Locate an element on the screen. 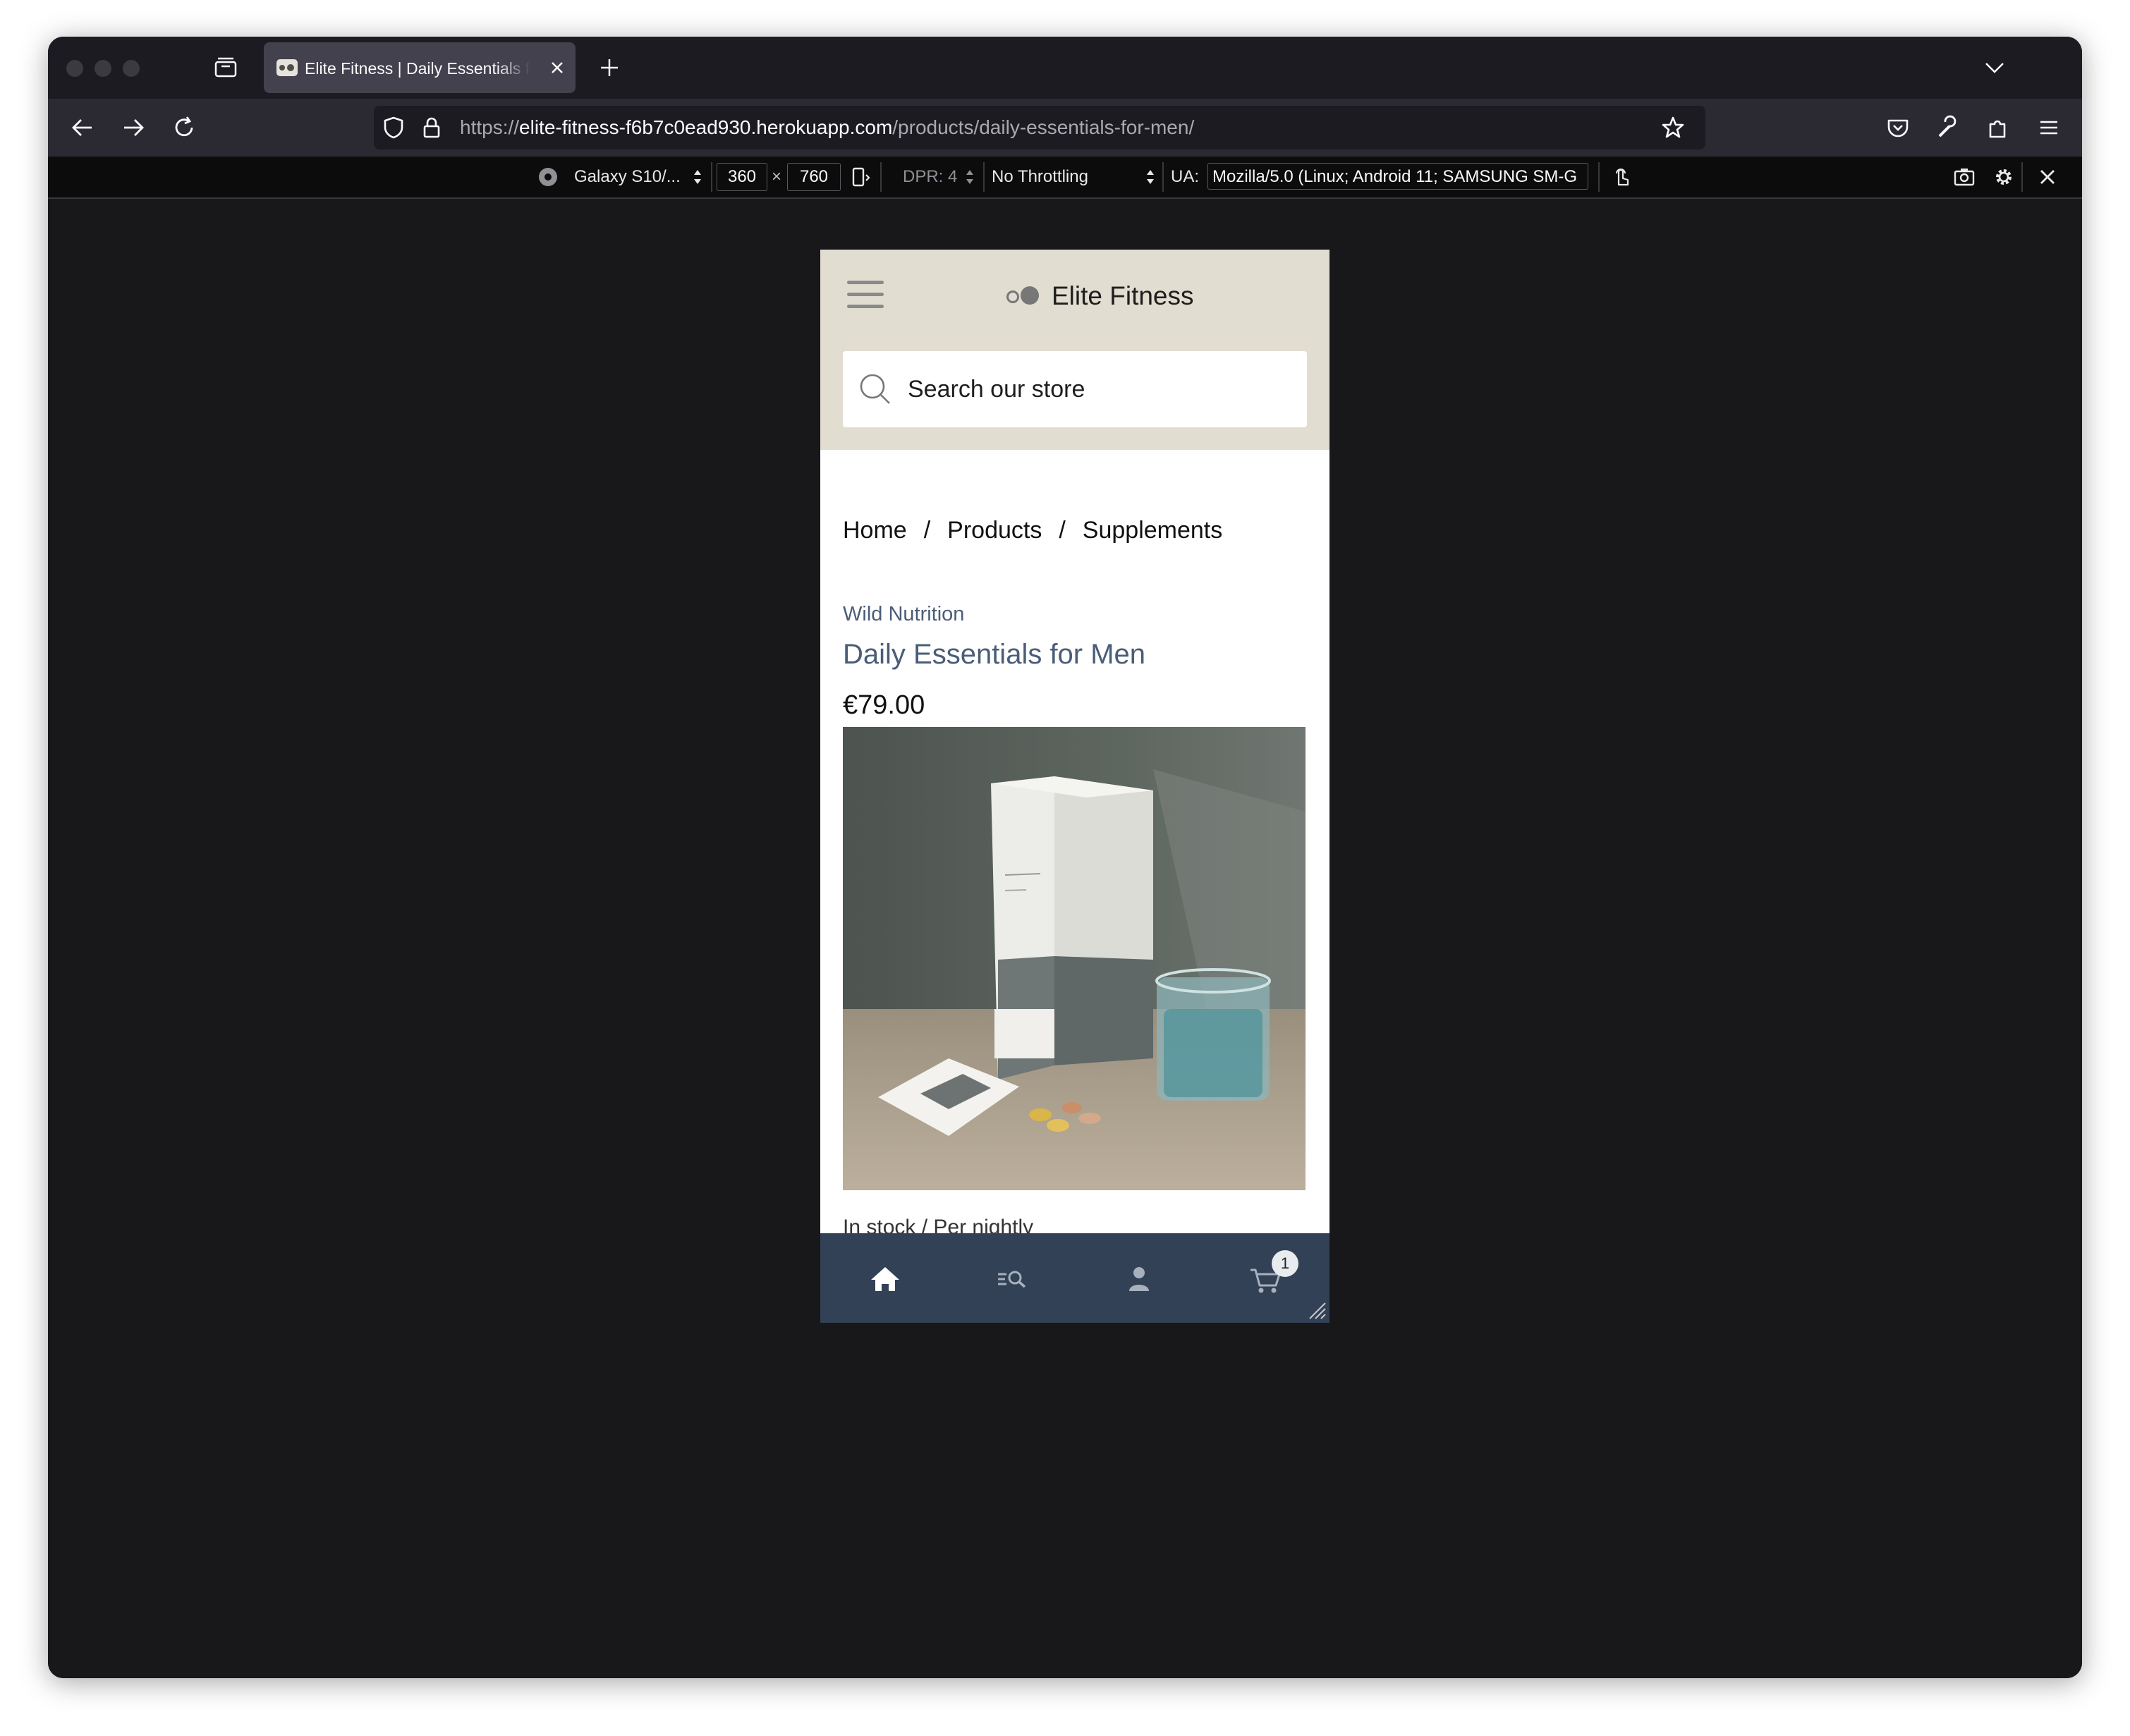 The width and height of the screenshot is (2130, 1736). shield-icon is located at coordinates (393, 128).